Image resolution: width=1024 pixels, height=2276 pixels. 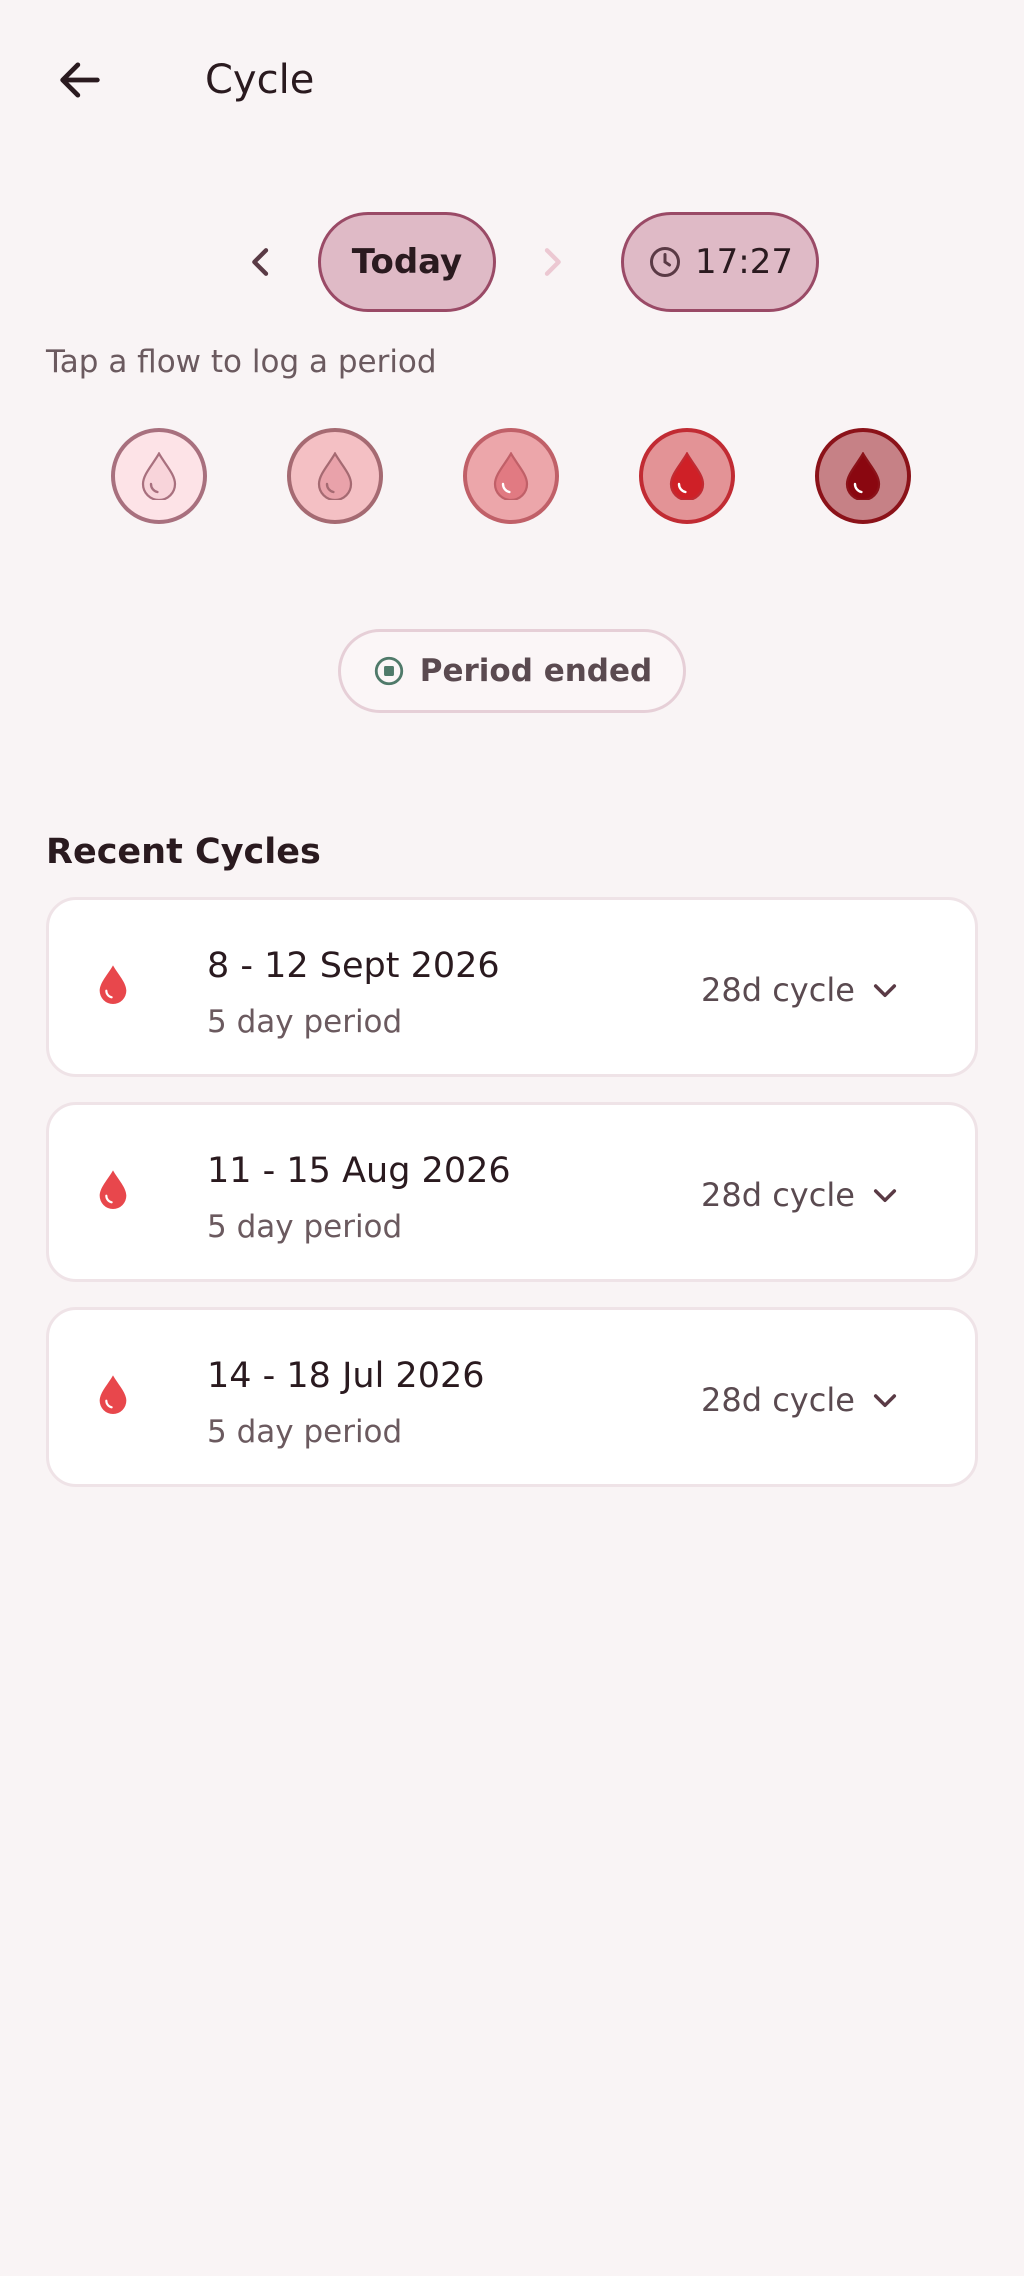 I want to click on flow-medium-button, so click(x=511, y=476).